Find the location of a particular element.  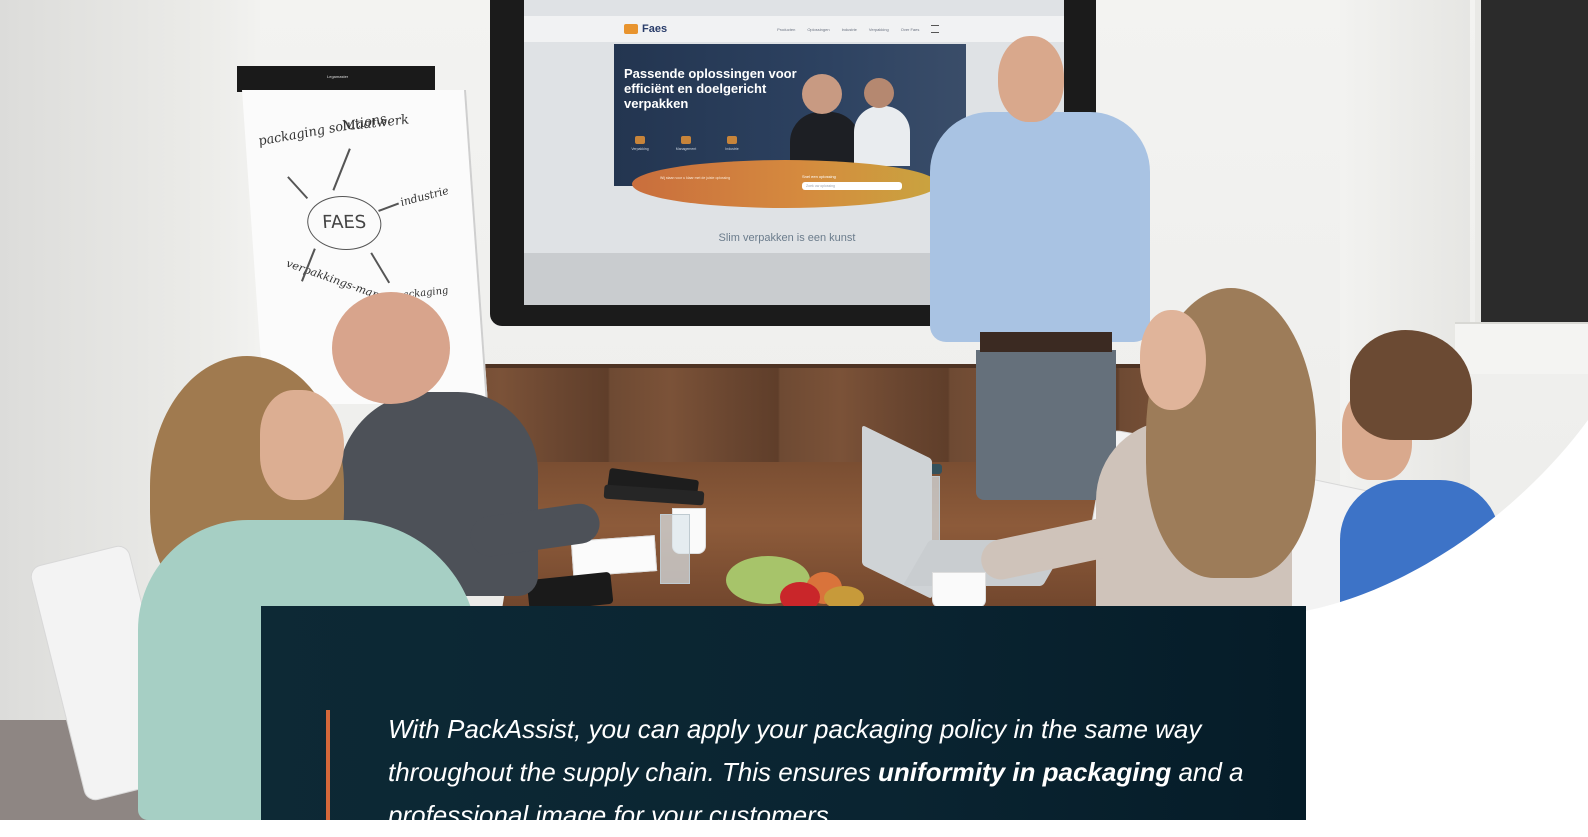

flipchart-word: industrie is located at coordinates (424, 196).